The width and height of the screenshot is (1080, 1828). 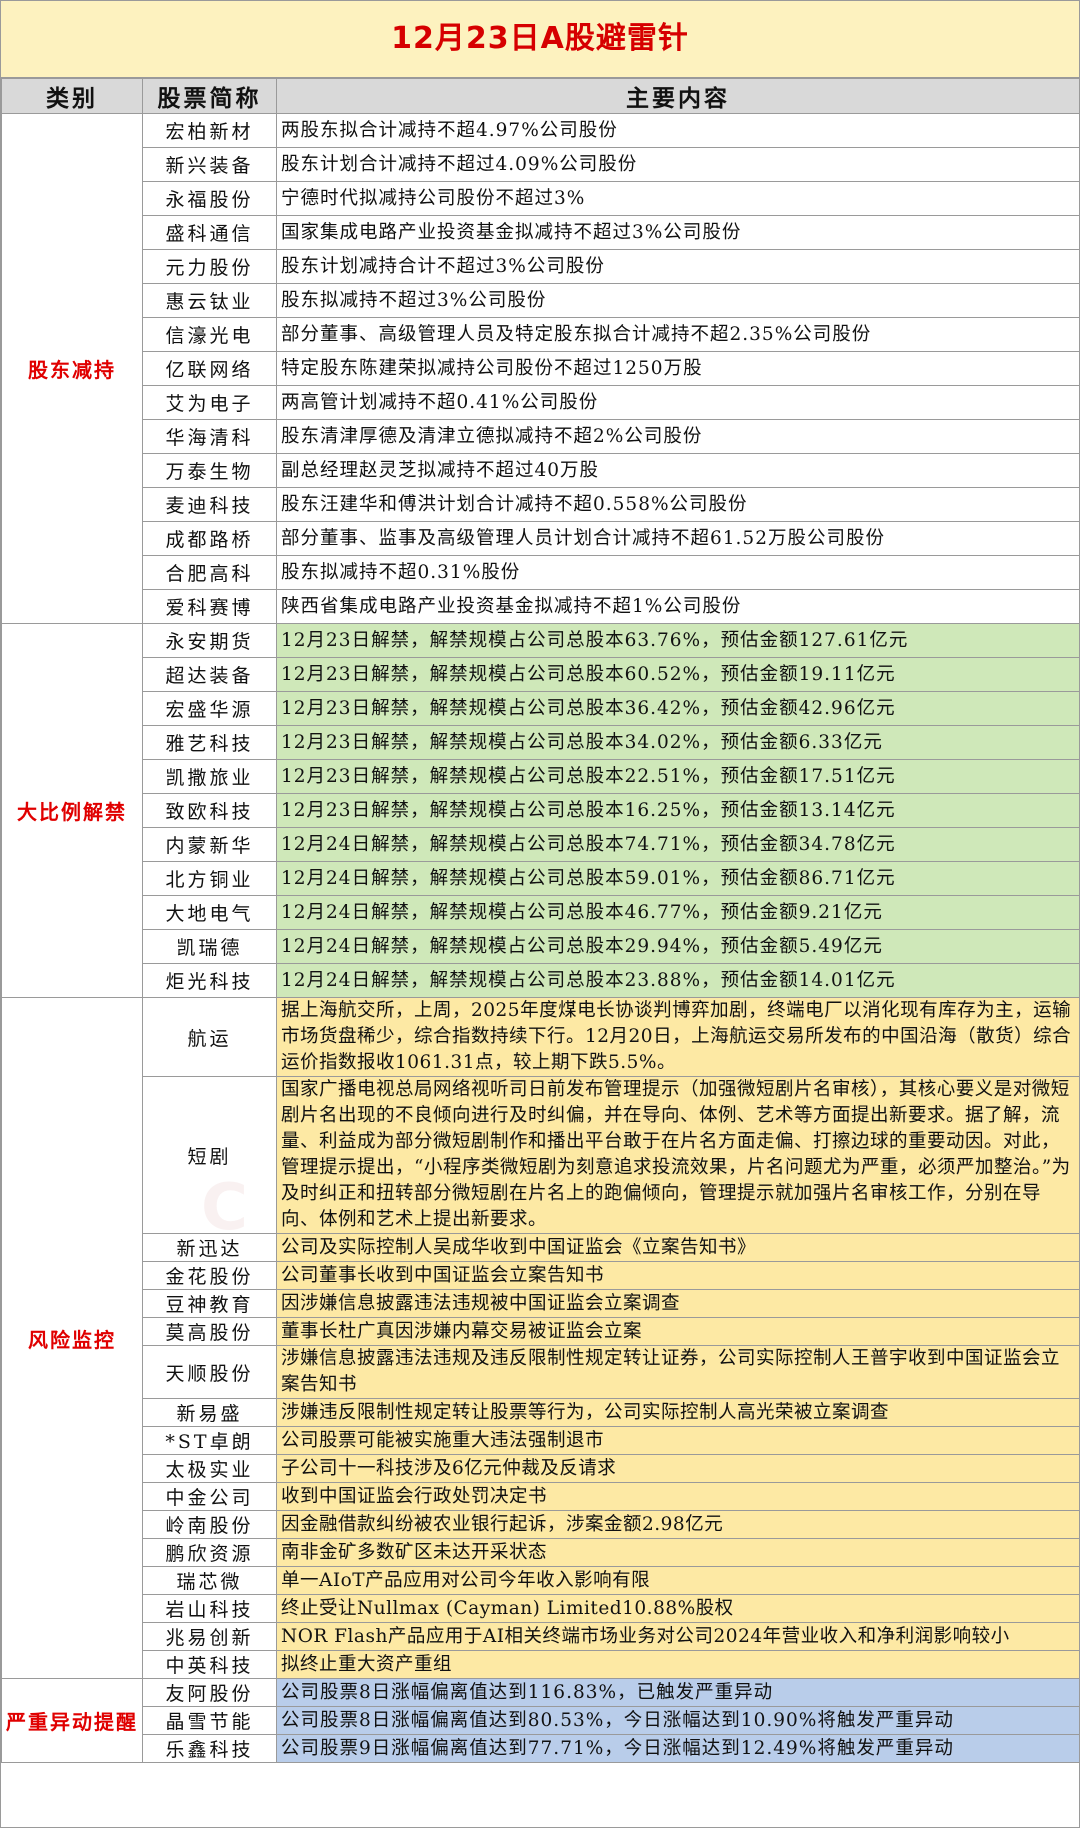 What do you see at coordinates (678, 1331) in the screenshot?
I see `content-cell: 董事长杜广真因涉嫌内幕交易被证监会立案` at bounding box center [678, 1331].